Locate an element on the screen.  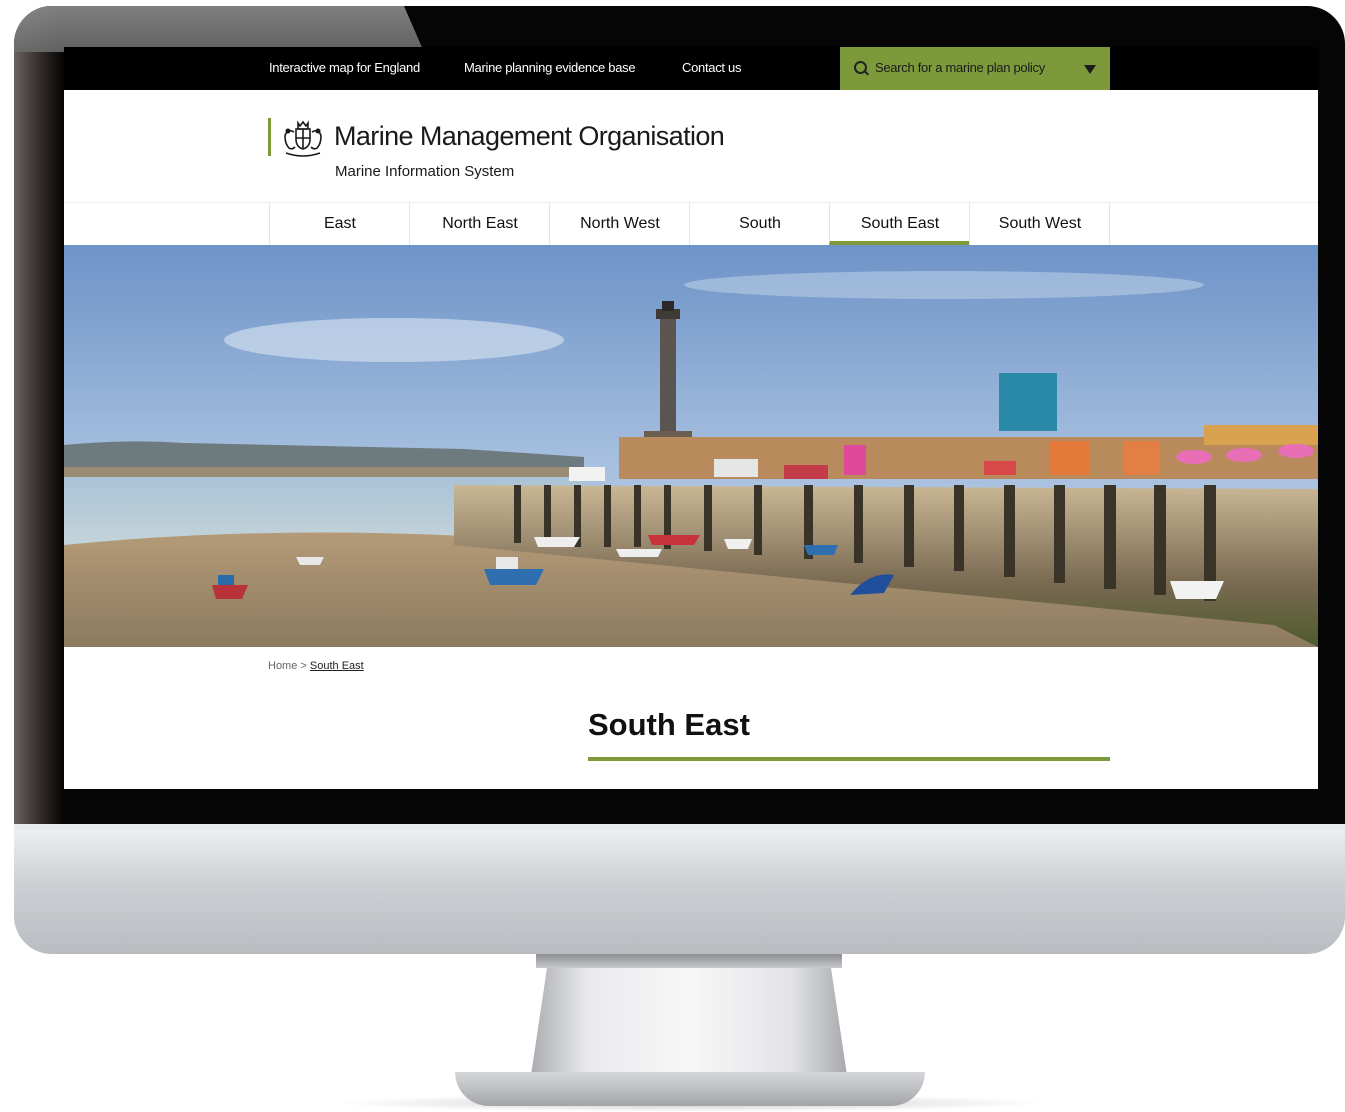
evidence-base-link: Marine planning evidence base is located at coordinates (550, 67).